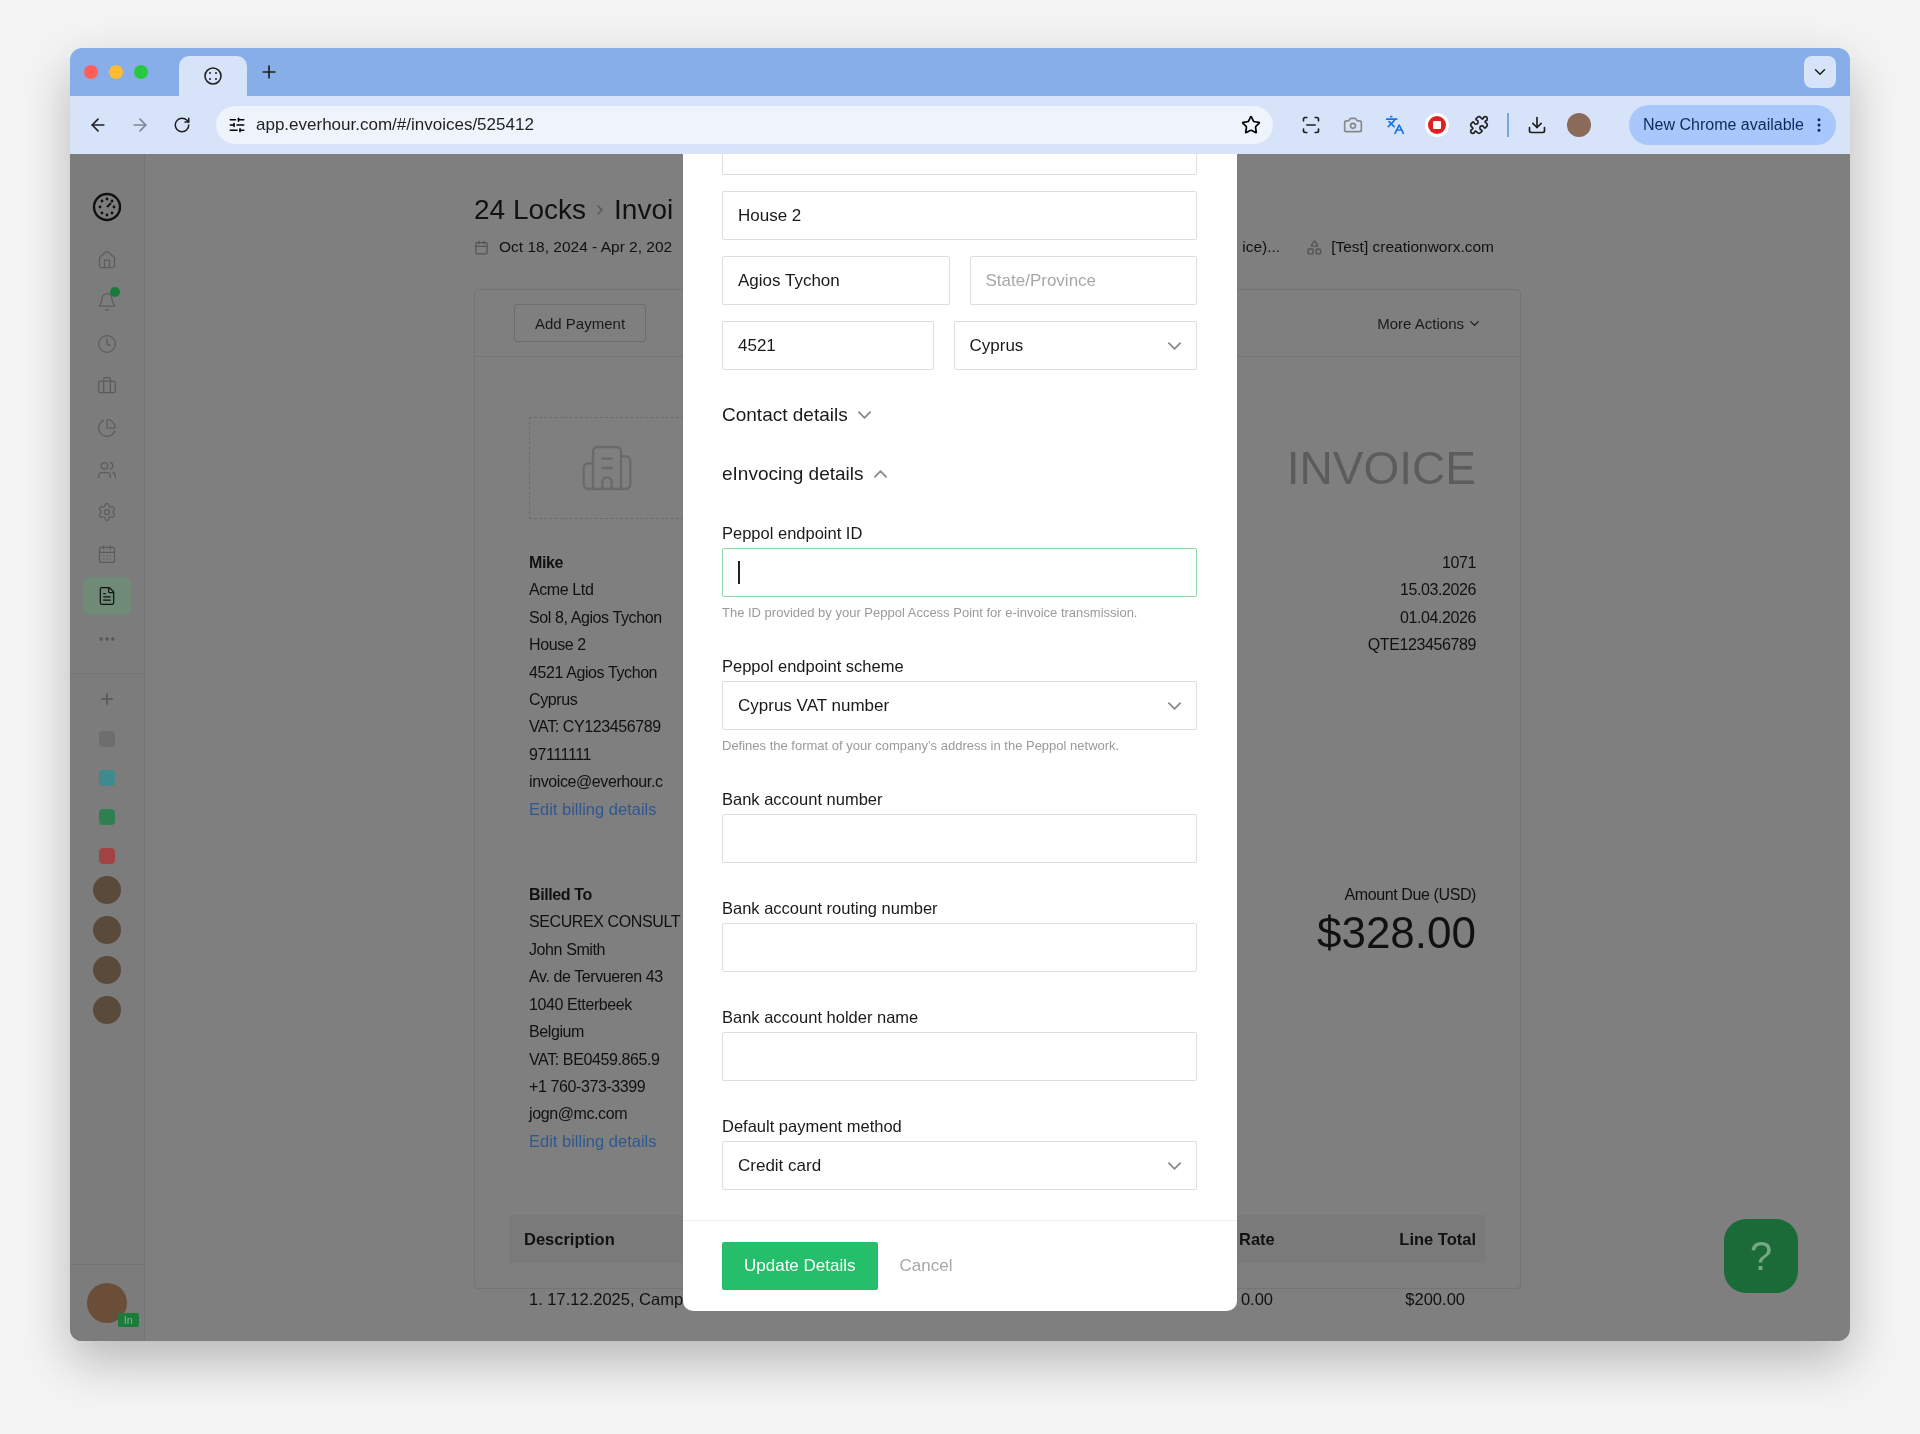  I want to click on page-title: Invoi, so click(644, 210).